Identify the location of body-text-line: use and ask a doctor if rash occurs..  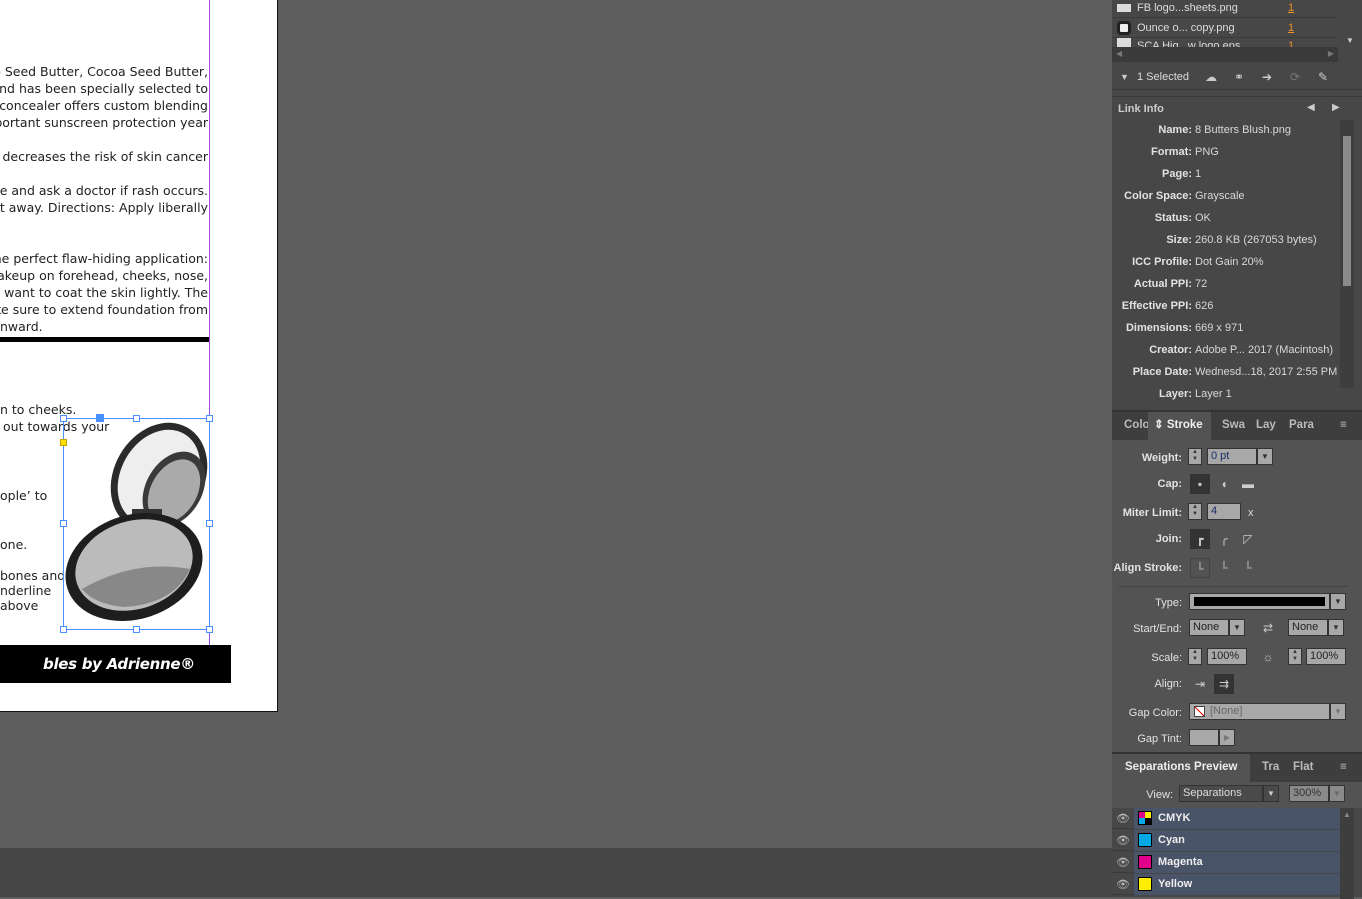
(104, 190).